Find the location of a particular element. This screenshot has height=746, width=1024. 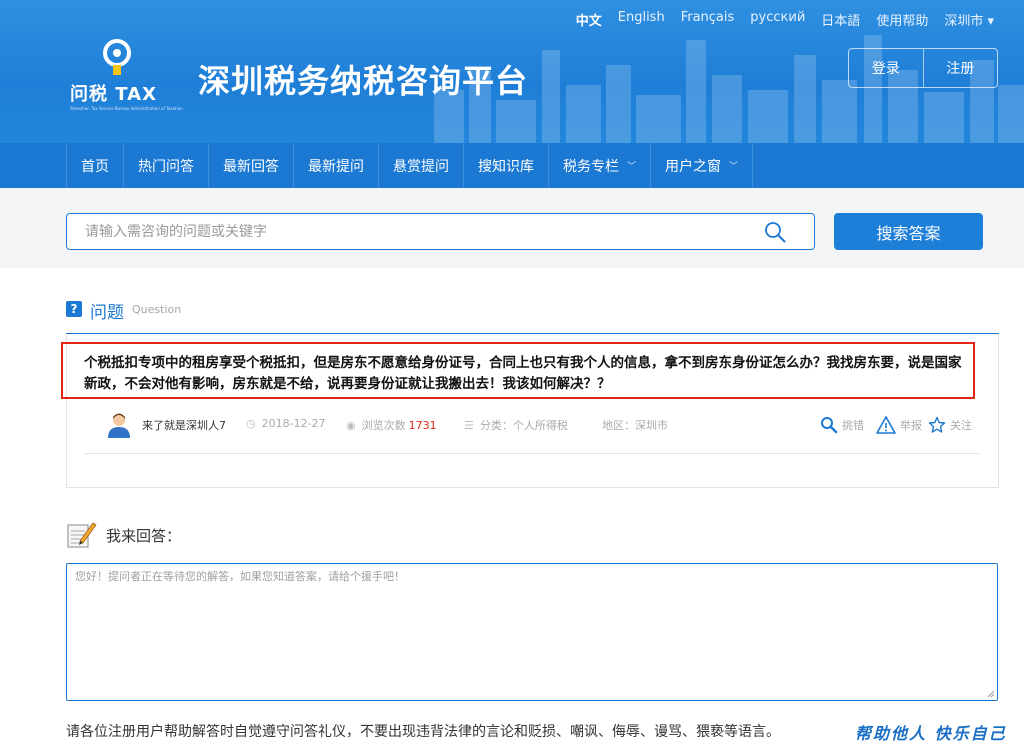

question-views: ◉ 浏览次数 1731 is located at coordinates (391, 425).